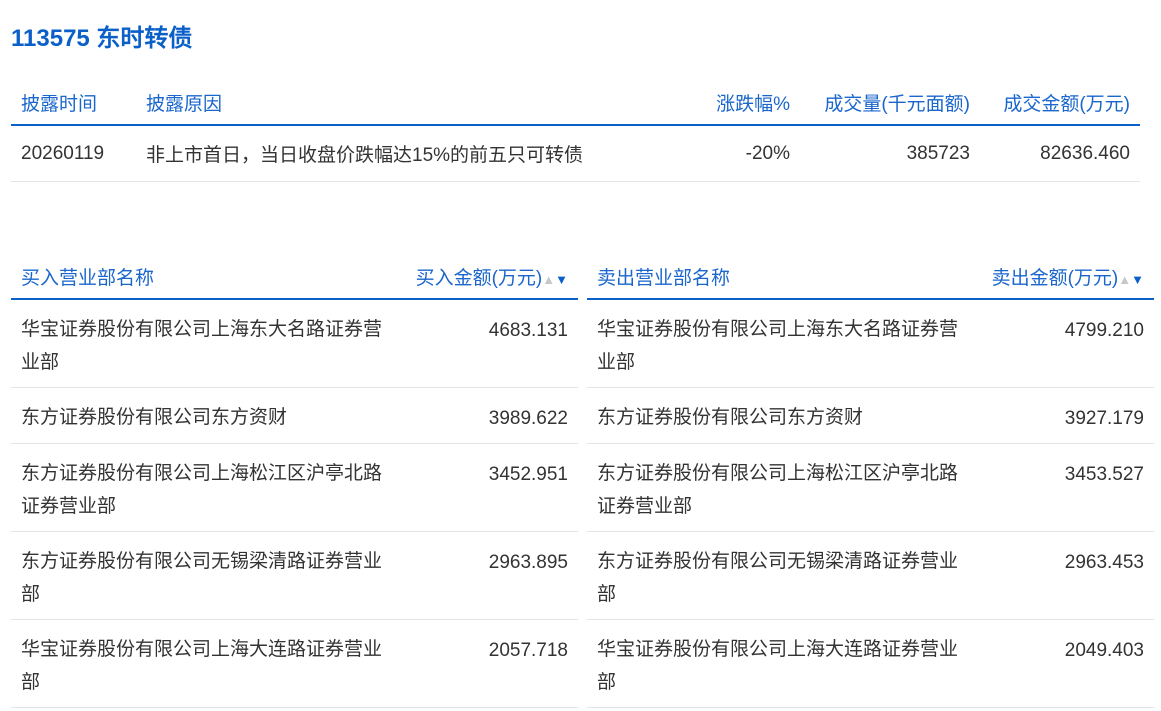 The width and height of the screenshot is (1161, 711). What do you see at coordinates (1065, 415) in the screenshot?
I see `broker-amount: 3927.179` at bounding box center [1065, 415].